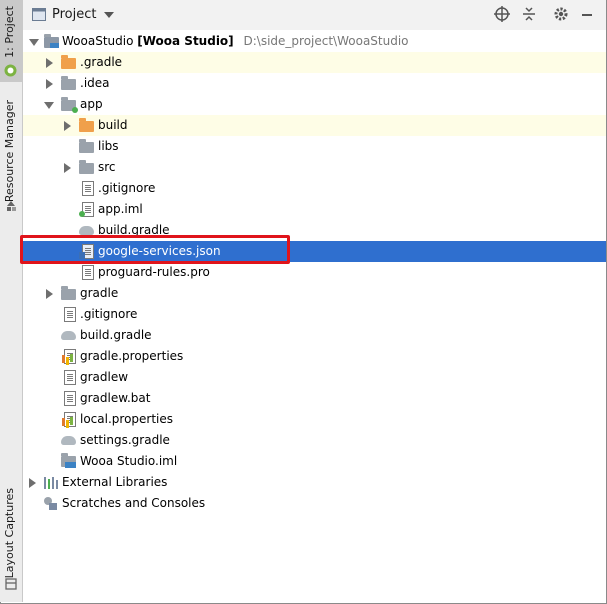 The height and width of the screenshot is (604, 607). Describe the element at coordinates (314, 482) in the screenshot. I see `tree-row-external-libraries: External Libraries` at that location.